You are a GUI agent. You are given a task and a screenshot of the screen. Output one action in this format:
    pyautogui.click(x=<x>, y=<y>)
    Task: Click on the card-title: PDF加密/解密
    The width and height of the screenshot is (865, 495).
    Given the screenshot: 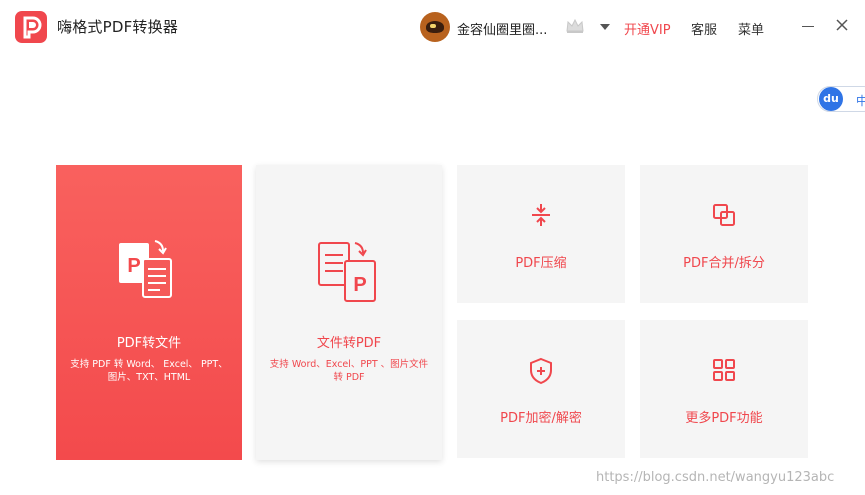 What is the action you would take?
    pyautogui.click(x=541, y=418)
    